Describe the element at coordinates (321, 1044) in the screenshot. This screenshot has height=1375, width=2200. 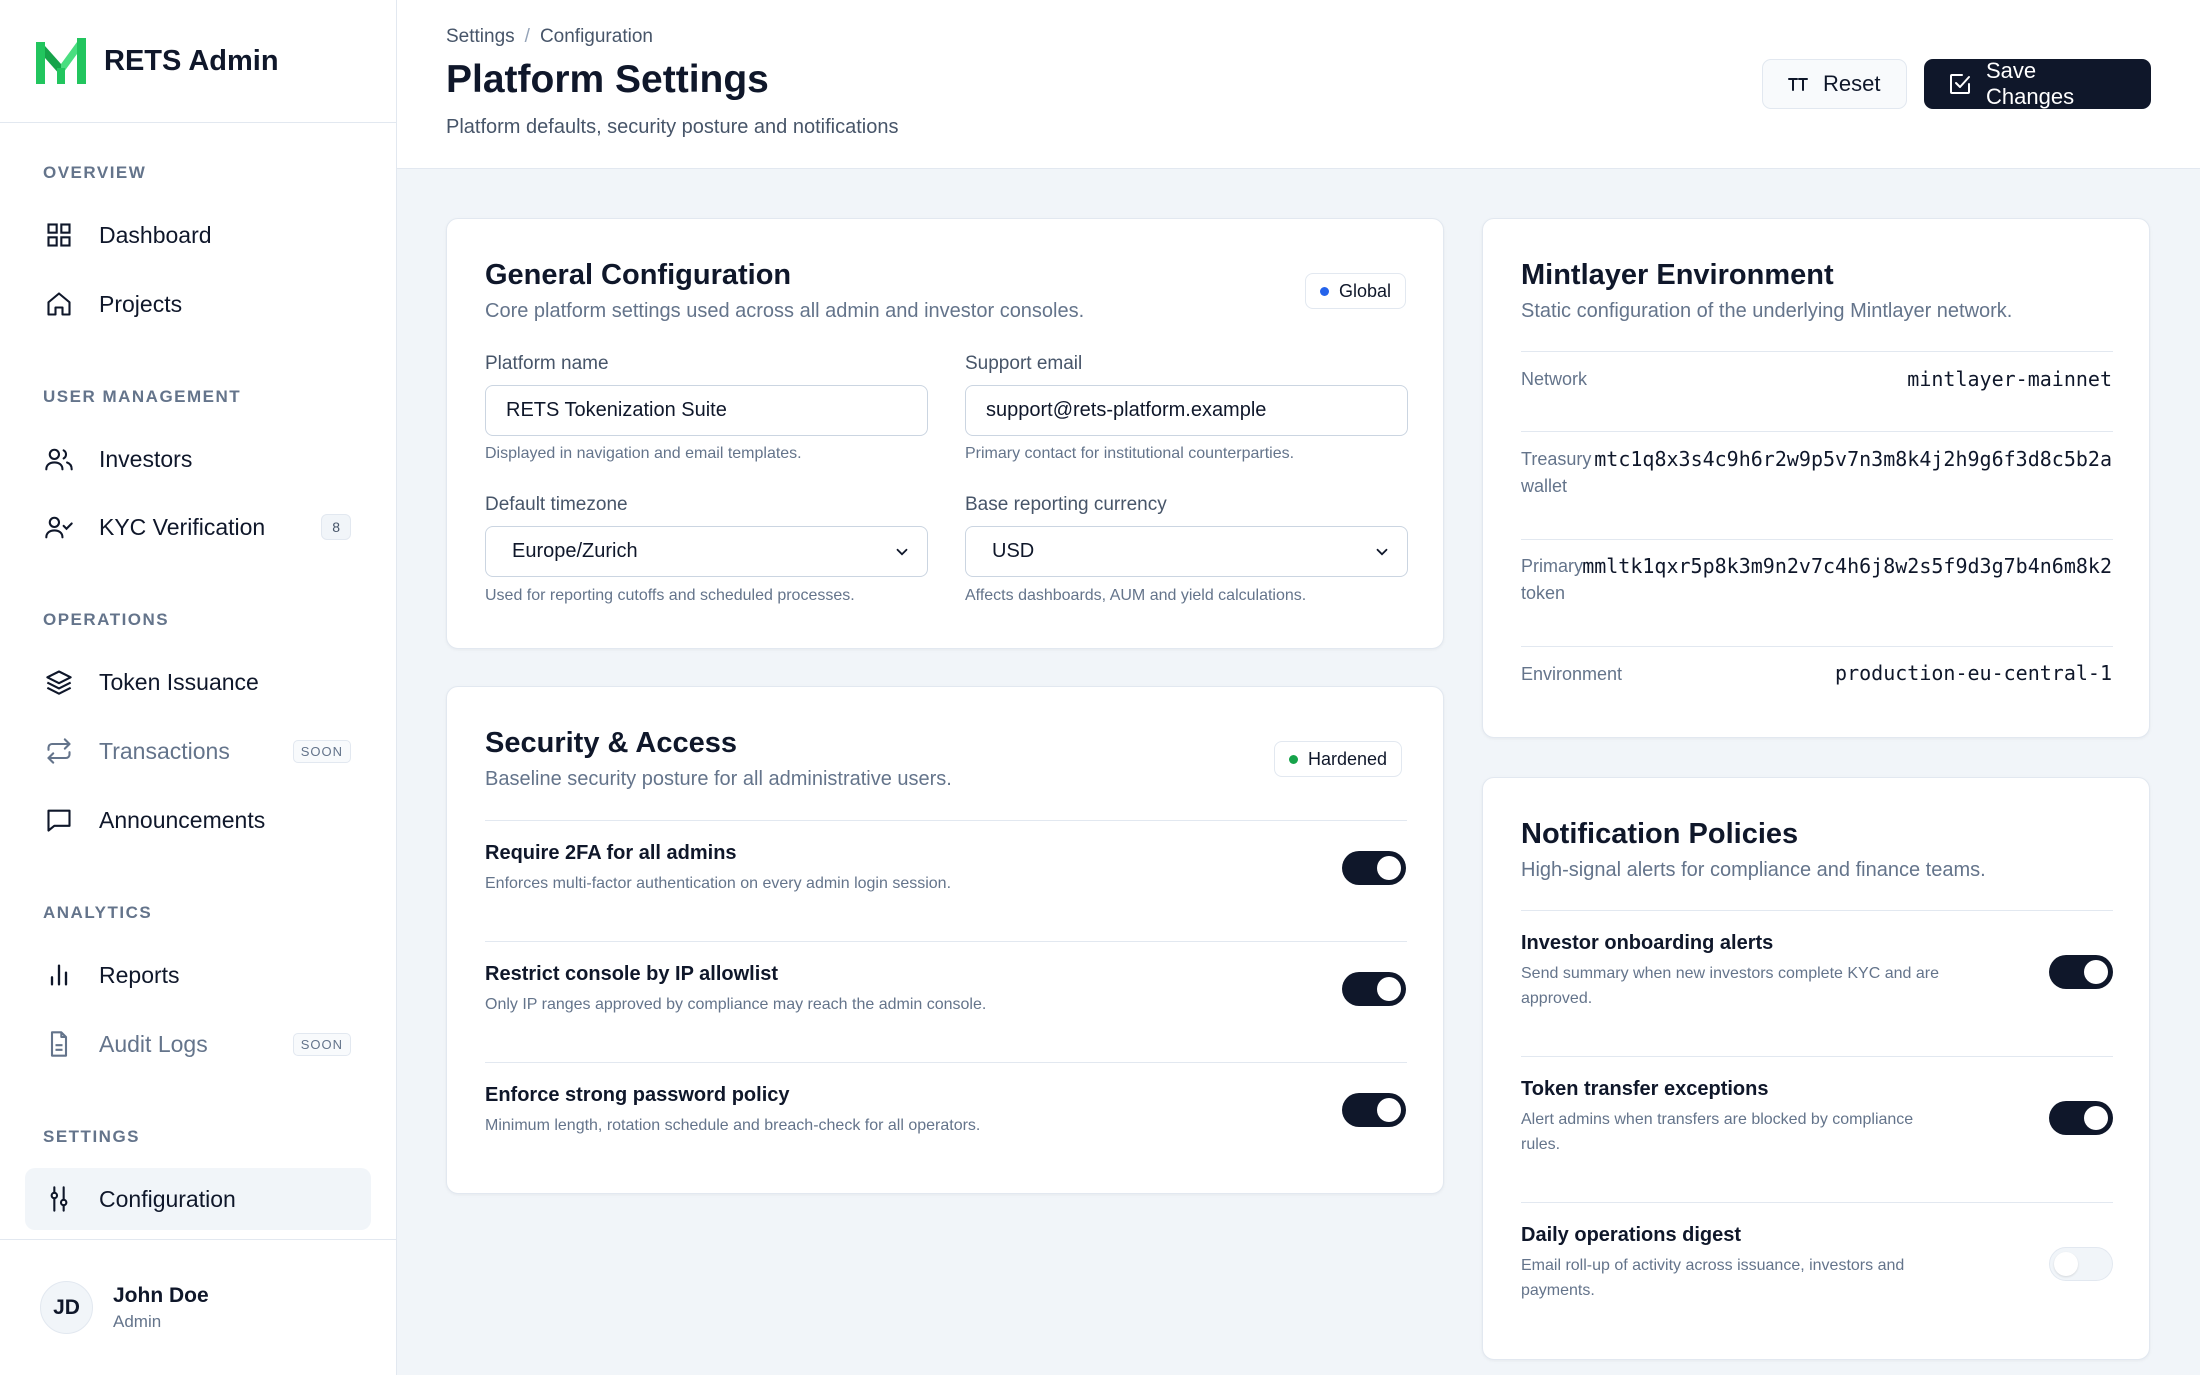
I see `soon-badge: SOON` at that location.